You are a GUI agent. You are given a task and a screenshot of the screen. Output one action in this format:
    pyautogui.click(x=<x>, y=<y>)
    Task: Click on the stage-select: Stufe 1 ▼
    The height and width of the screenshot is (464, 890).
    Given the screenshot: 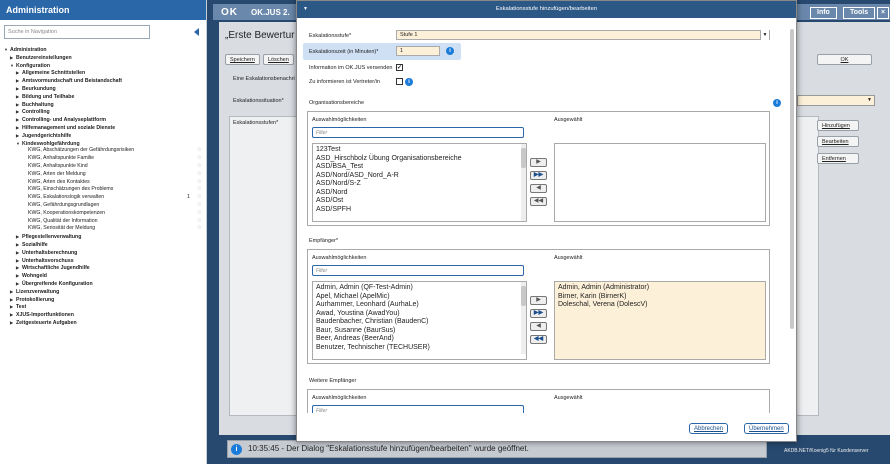 What is the action you would take?
    pyautogui.click(x=583, y=35)
    